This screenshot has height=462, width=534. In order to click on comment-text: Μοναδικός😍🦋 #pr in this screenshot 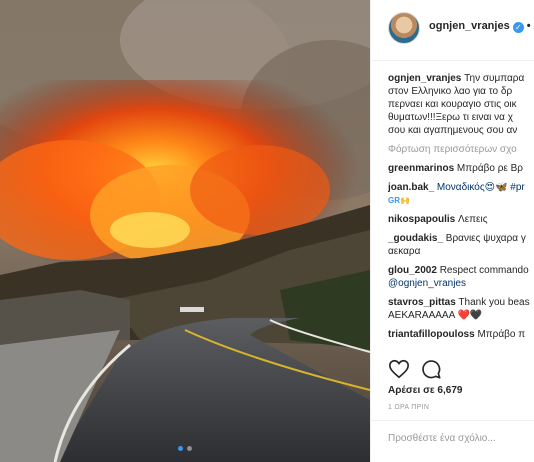, I will do `click(479, 187)`.